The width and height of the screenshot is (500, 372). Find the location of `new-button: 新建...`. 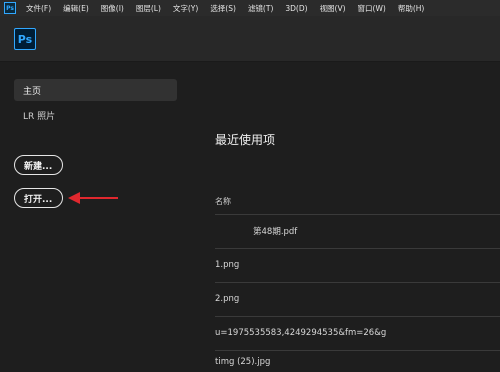

new-button: 新建... is located at coordinates (38, 165).